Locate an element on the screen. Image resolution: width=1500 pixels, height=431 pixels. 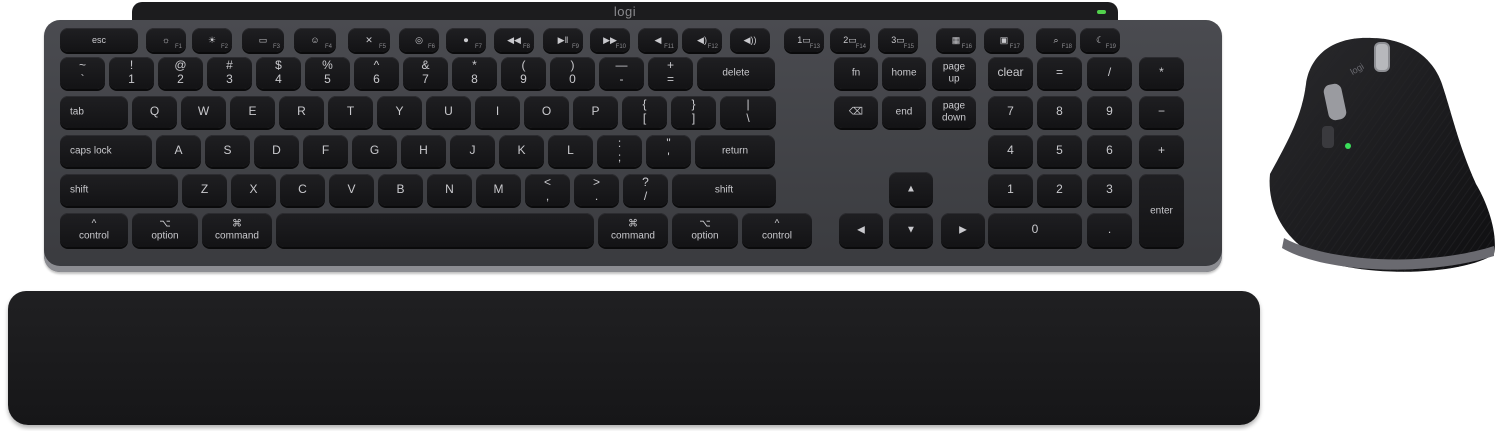
key-q-10: P is located at coordinates (595, 112).